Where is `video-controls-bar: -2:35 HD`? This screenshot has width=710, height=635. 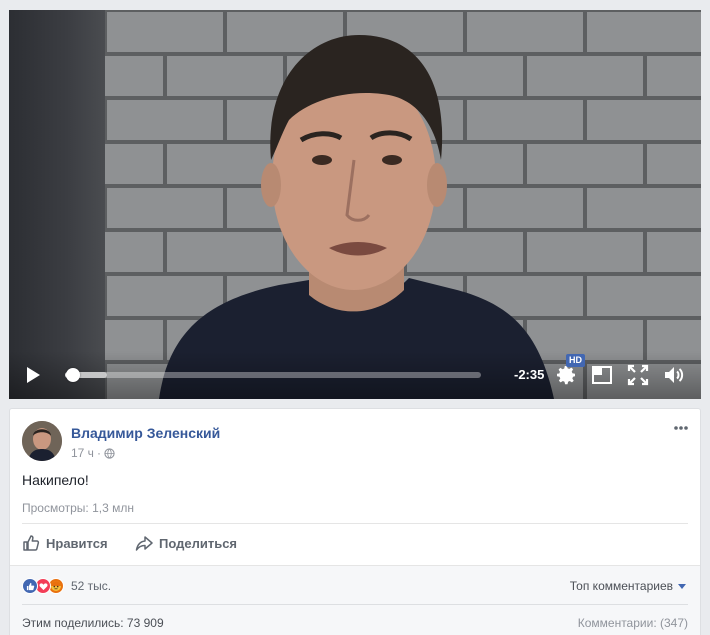
video-controls-bar: -2:35 HD is located at coordinates (355, 375).